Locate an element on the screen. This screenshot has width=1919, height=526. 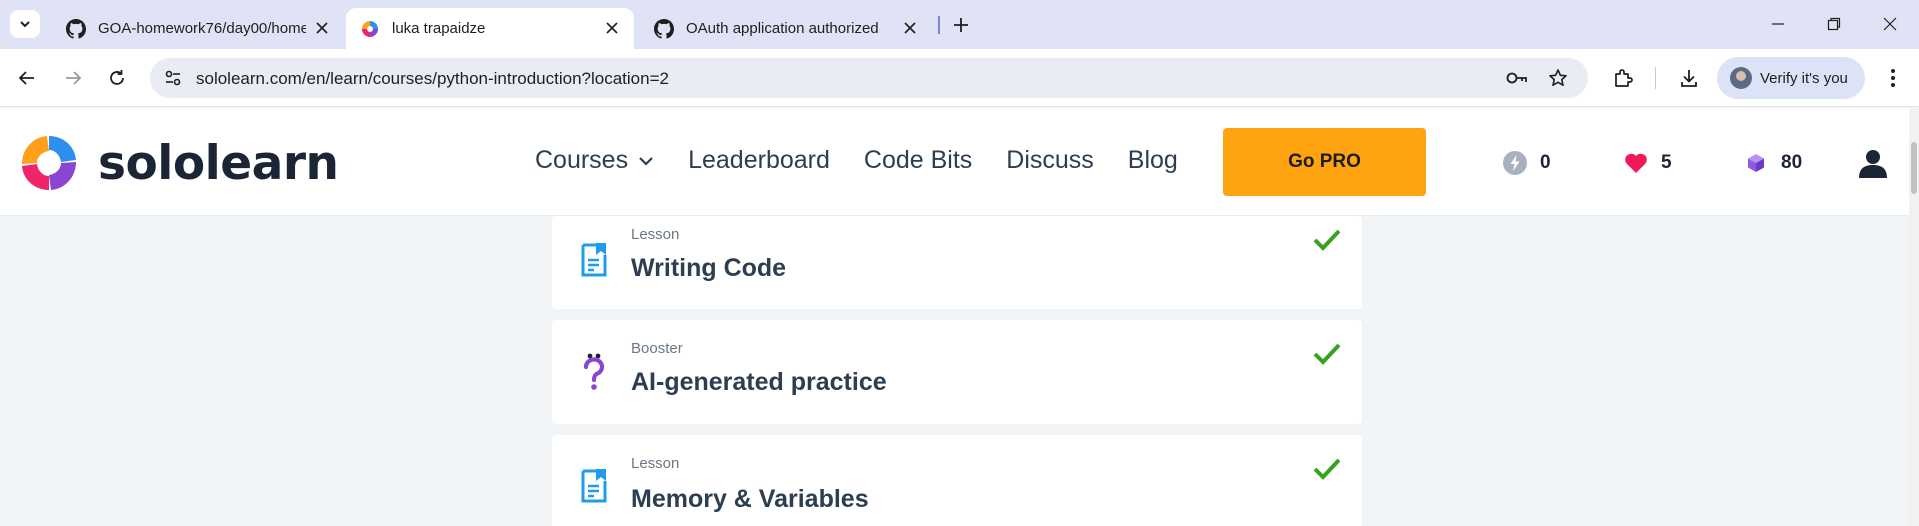
avatar is located at coordinates (1741, 78).